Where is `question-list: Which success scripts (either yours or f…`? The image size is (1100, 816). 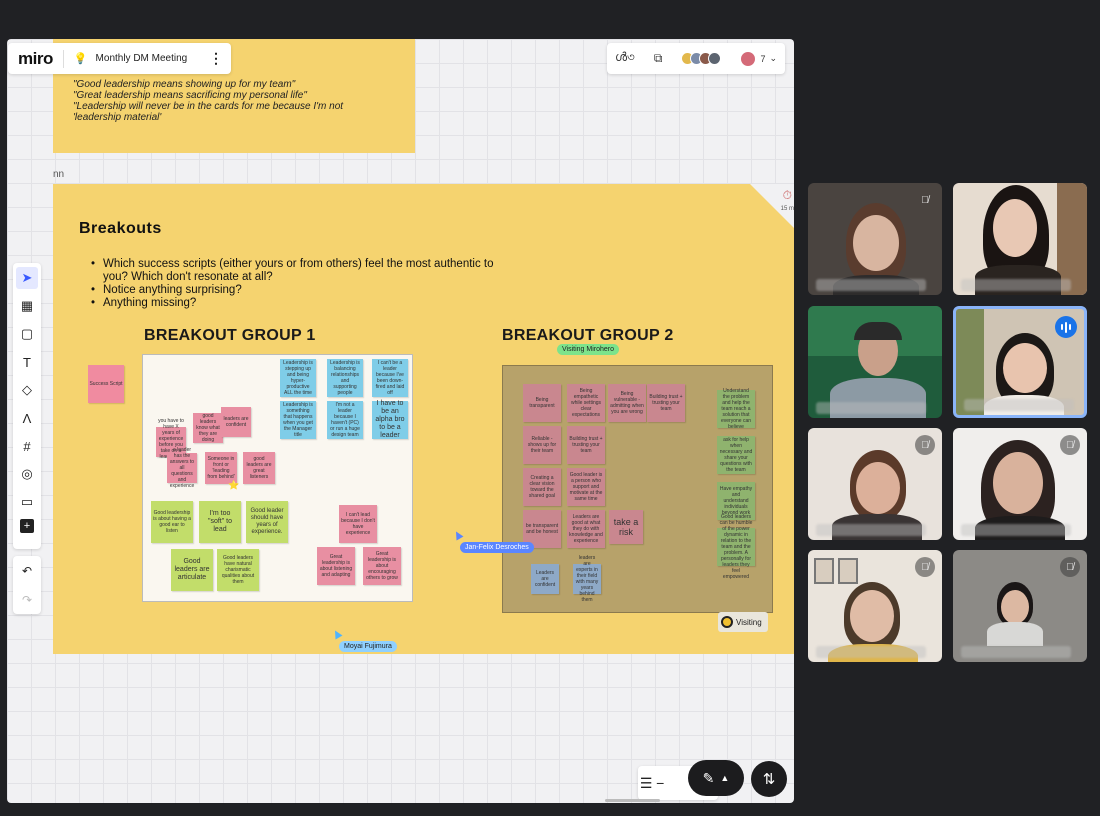
question-list: Which success scripts (either yours or f… is located at coordinates (296, 284).